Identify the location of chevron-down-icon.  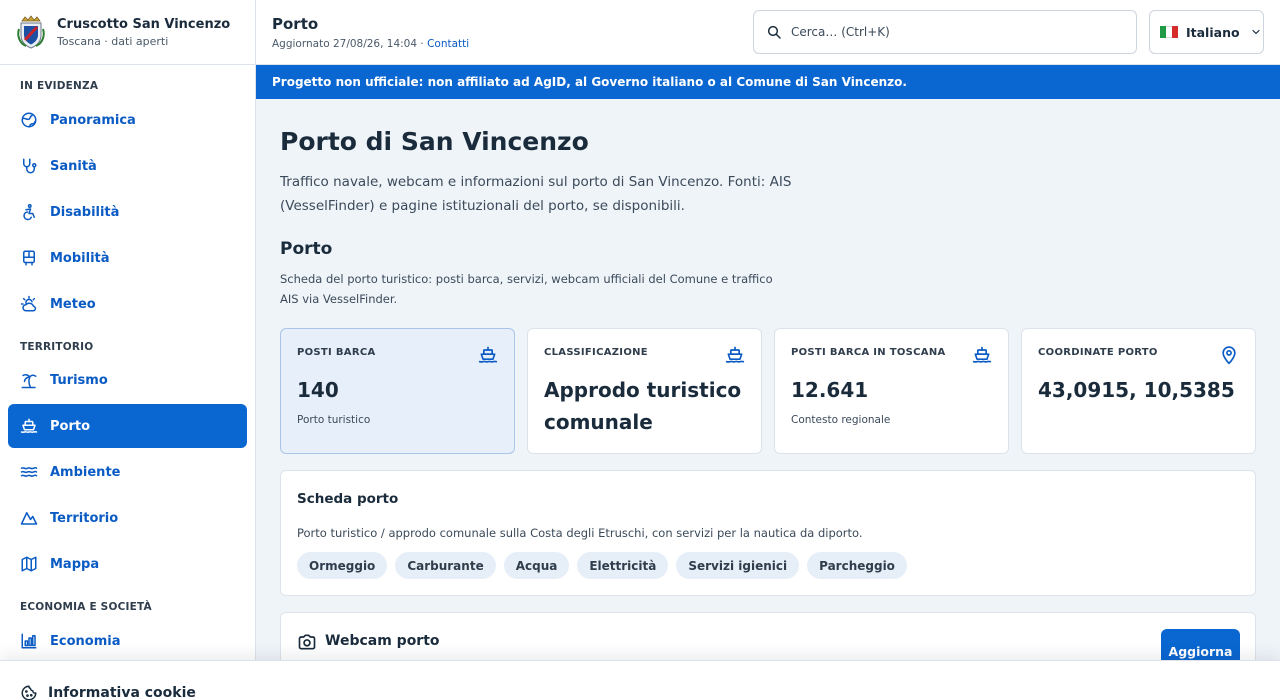
(1255, 32).